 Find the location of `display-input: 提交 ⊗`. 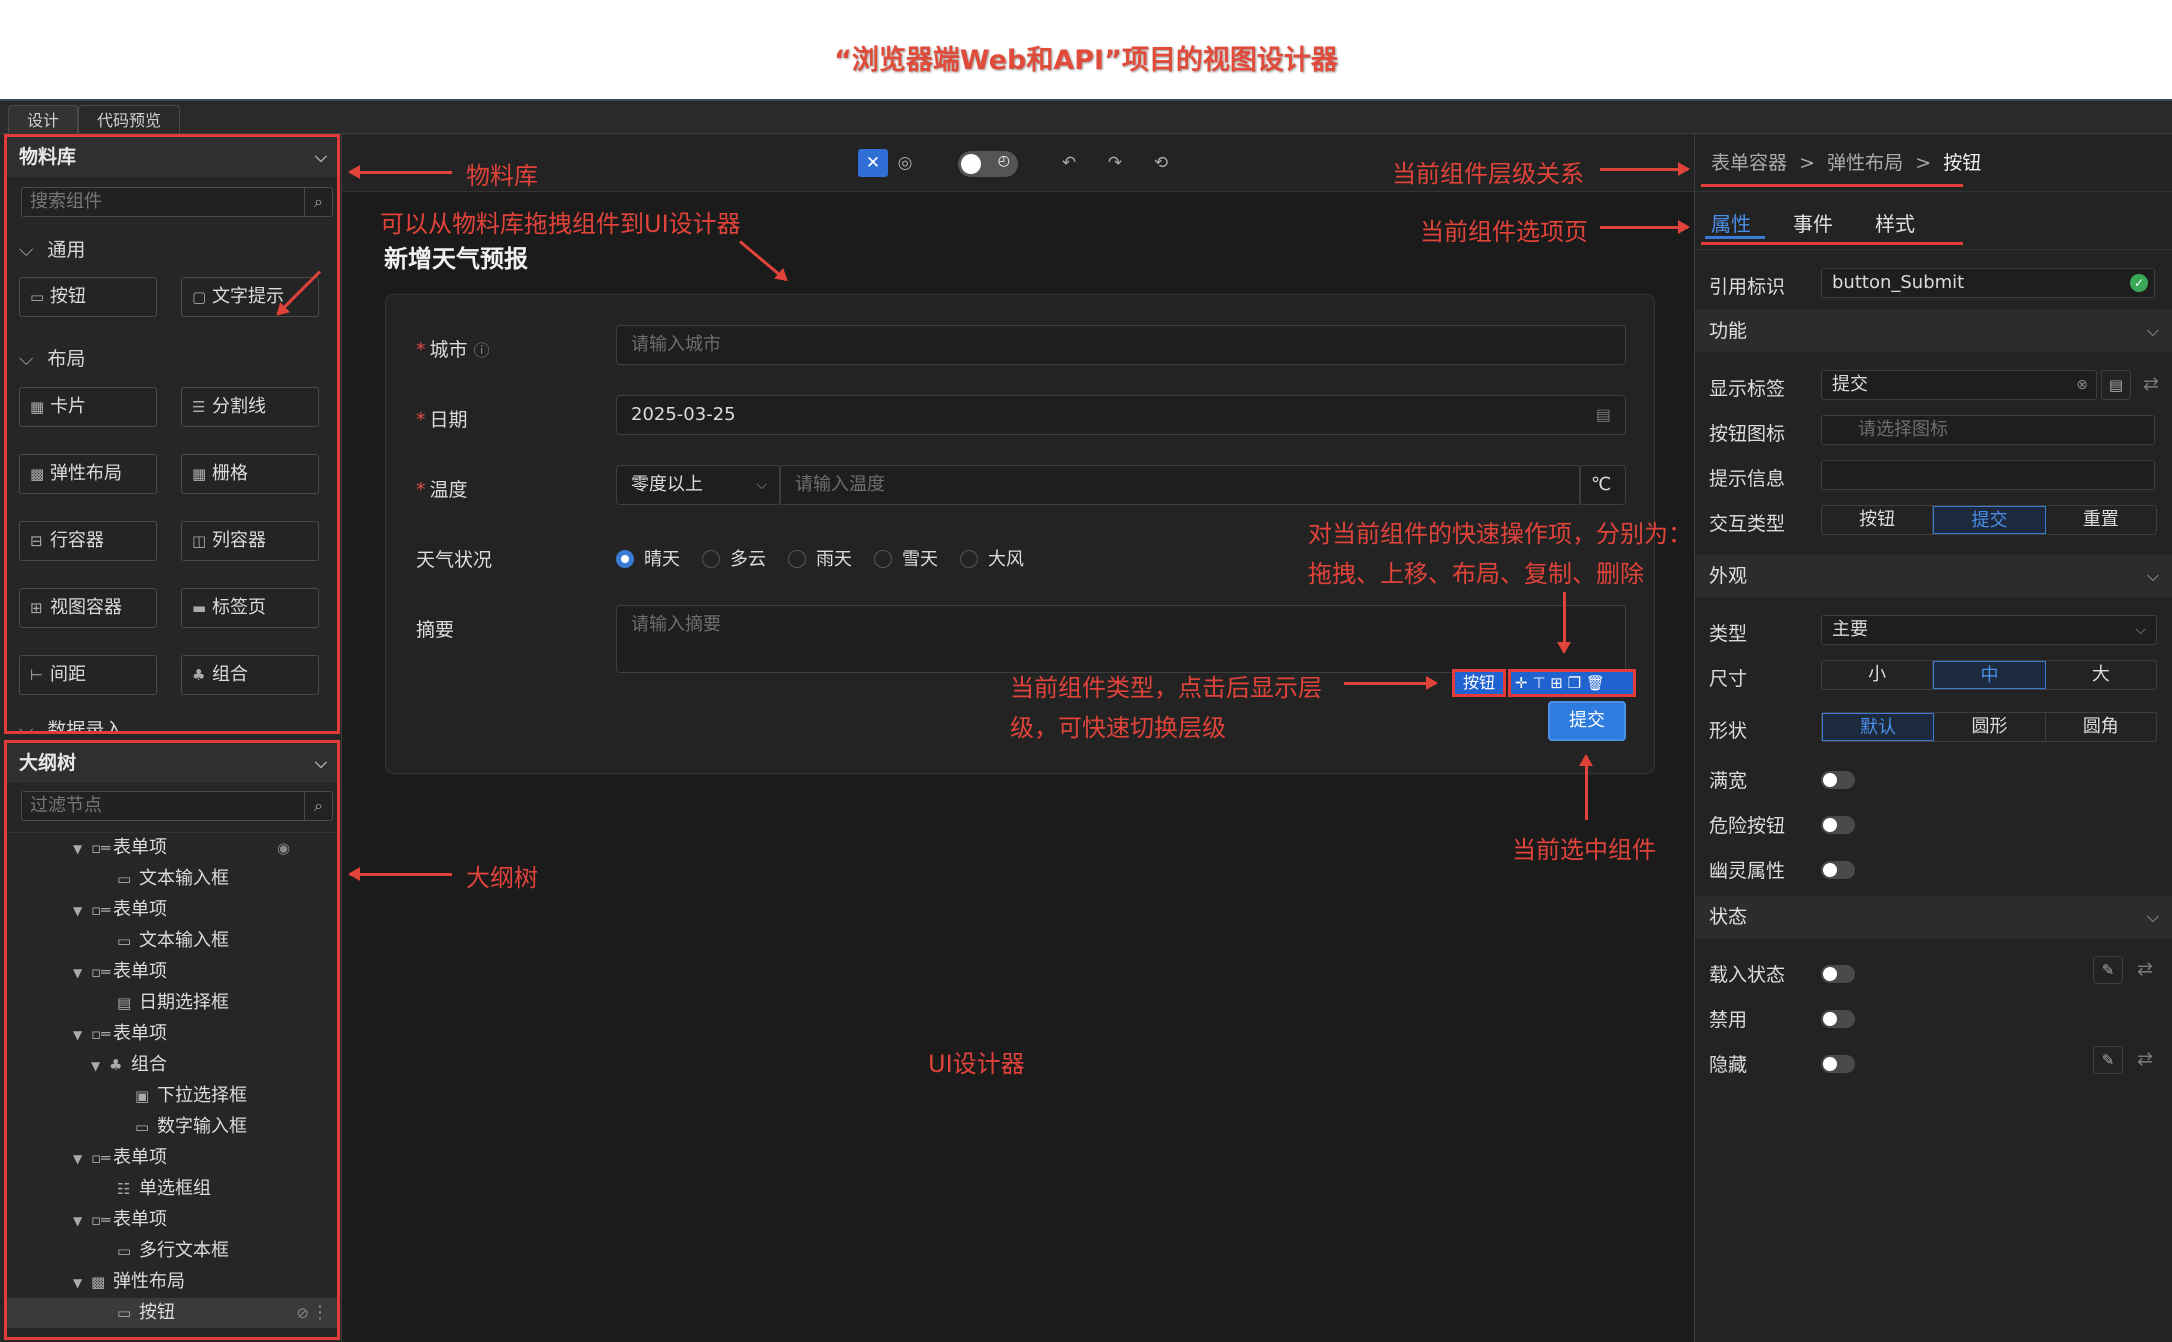

display-input: 提交 ⊗ is located at coordinates (1959, 385).